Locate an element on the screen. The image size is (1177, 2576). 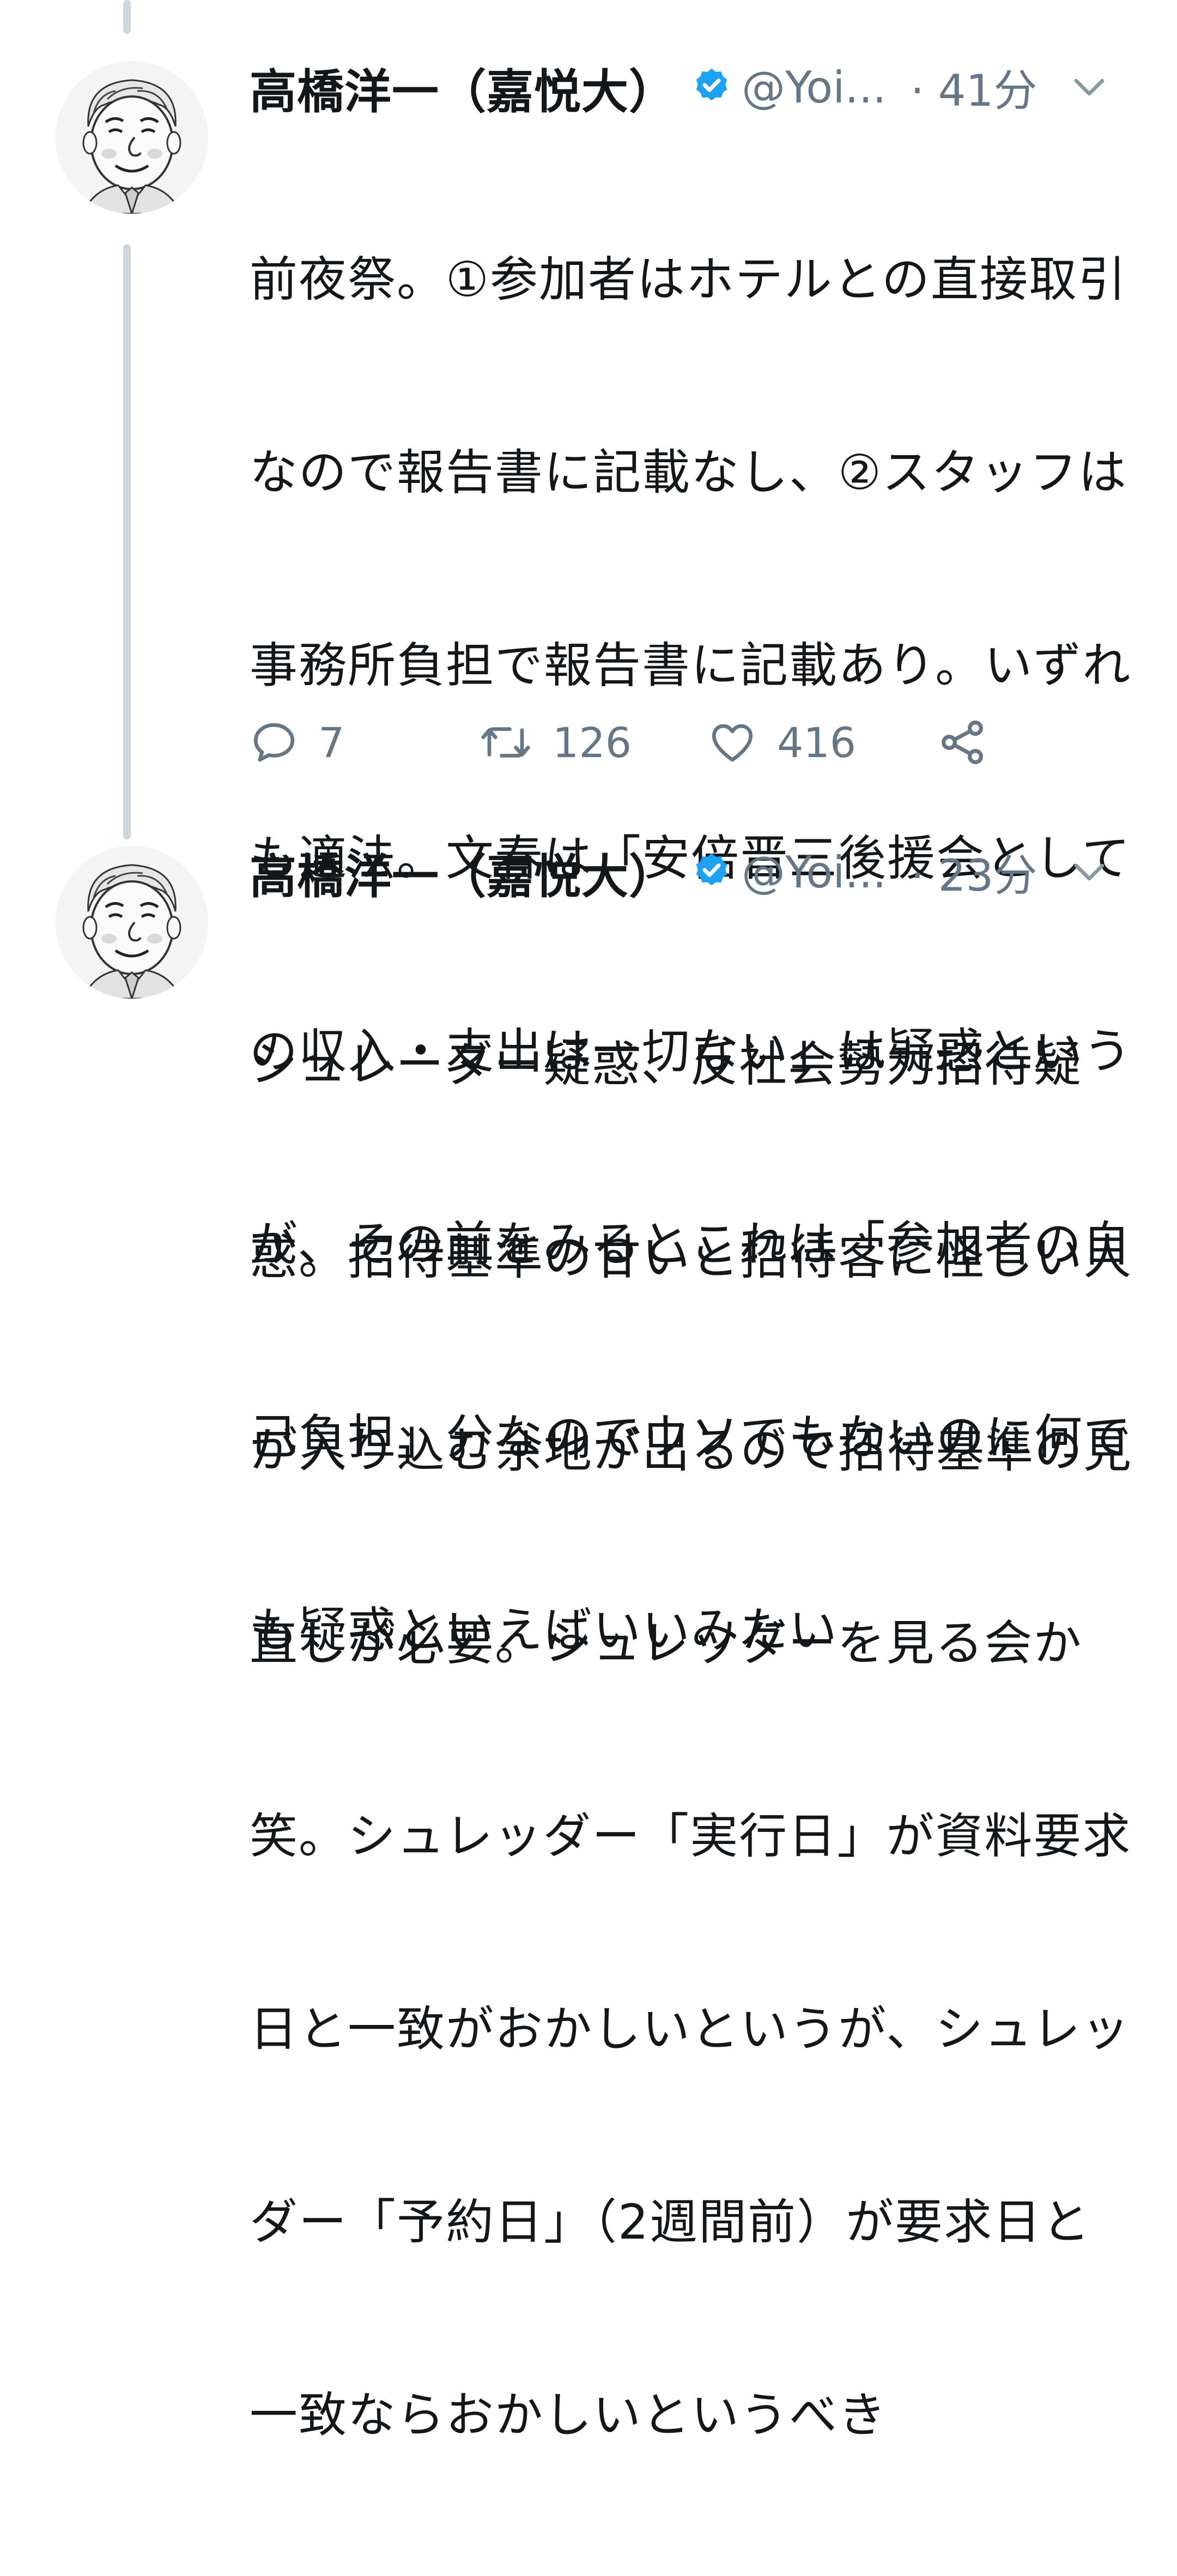
tweet-text-line: シュレーダー疑惑、反社会勢力招待疑 is located at coordinates (667, 1064).